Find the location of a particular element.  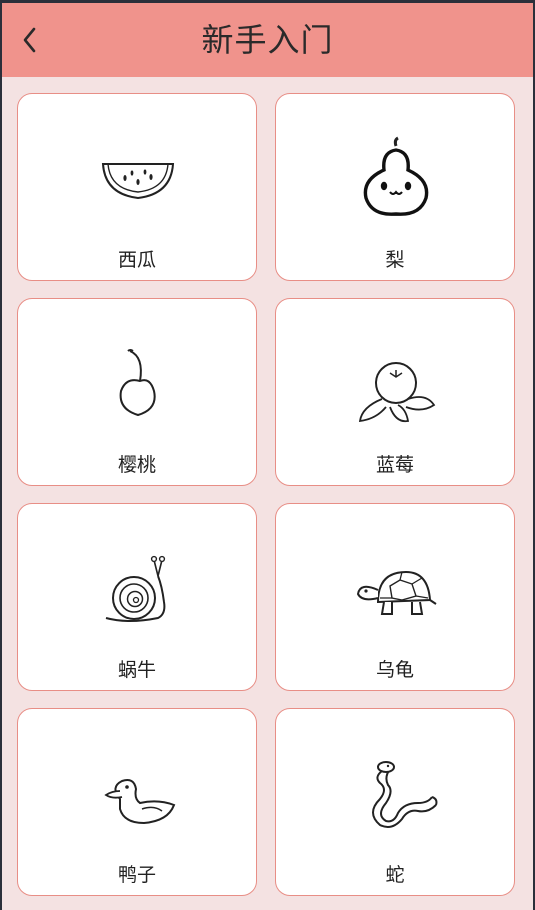

blueberry-icon is located at coordinates (396, 387).